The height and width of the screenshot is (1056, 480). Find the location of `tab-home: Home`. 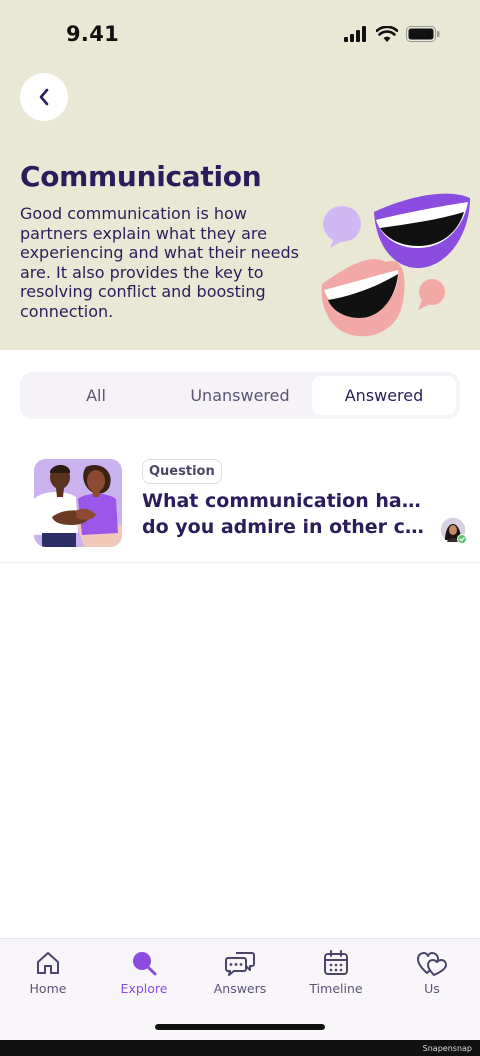

tab-home: Home is located at coordinates (48, 972).